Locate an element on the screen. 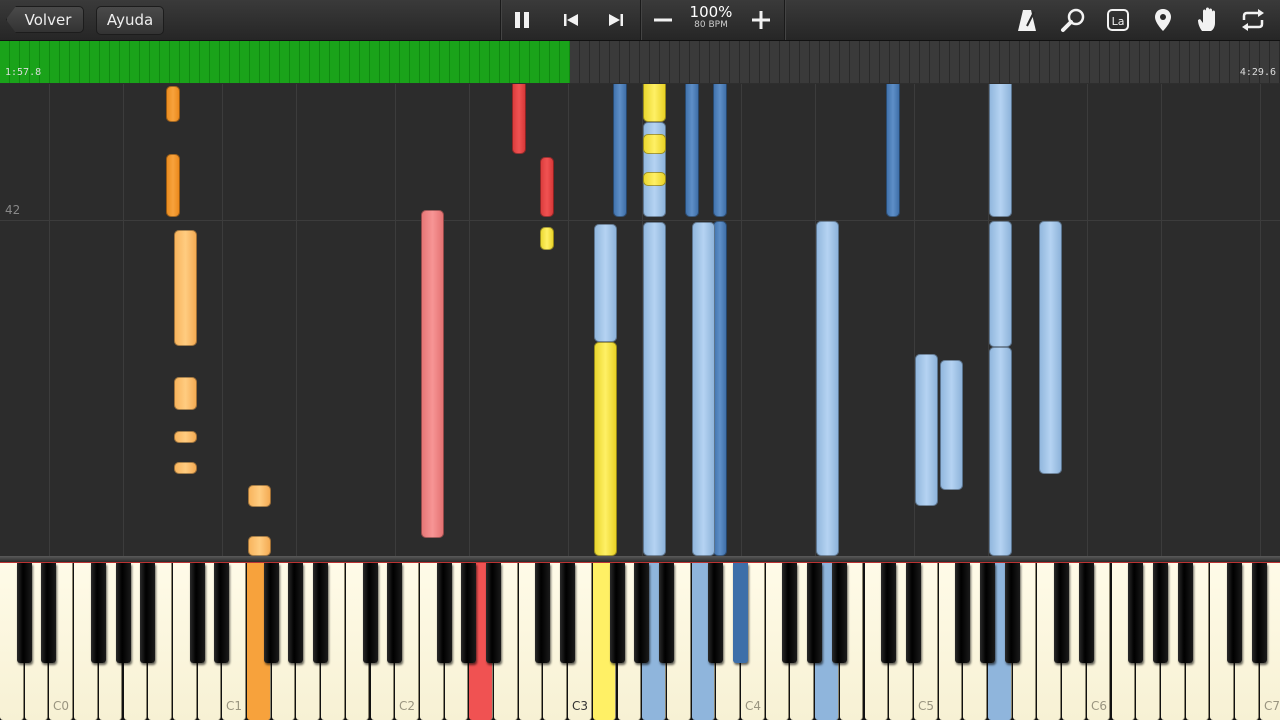 The width and height of the screenshot is (1280, 720). octave-label: C0 is located at coordinates (61, 706).